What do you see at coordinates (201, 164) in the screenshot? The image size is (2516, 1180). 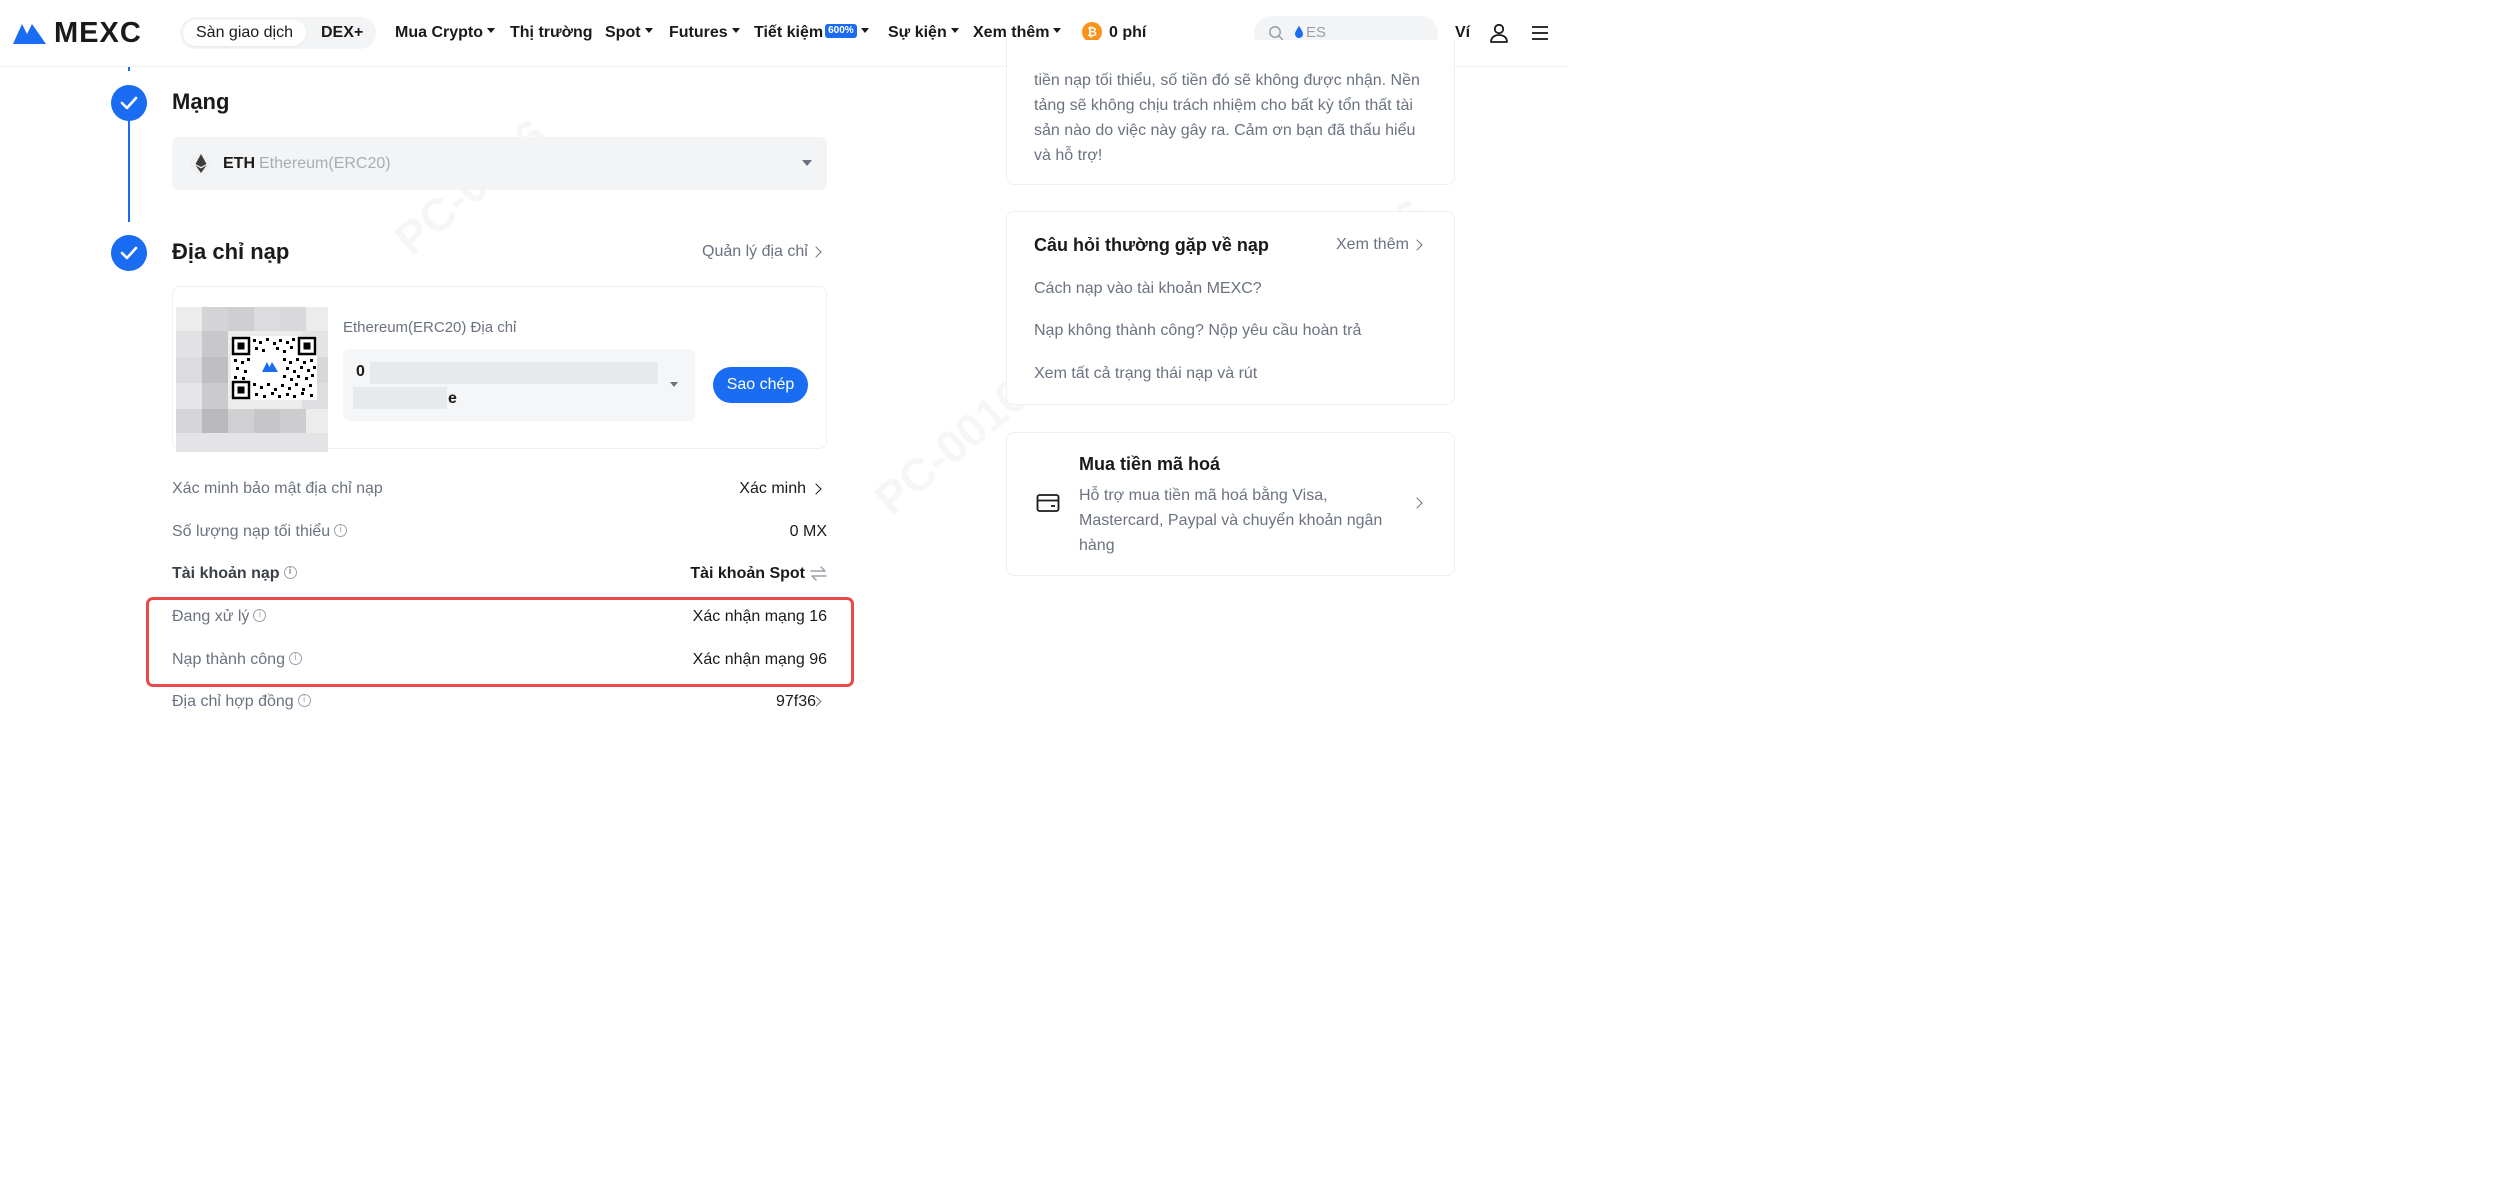 I see `ethereum-icon` at bounding box center [201, 164].